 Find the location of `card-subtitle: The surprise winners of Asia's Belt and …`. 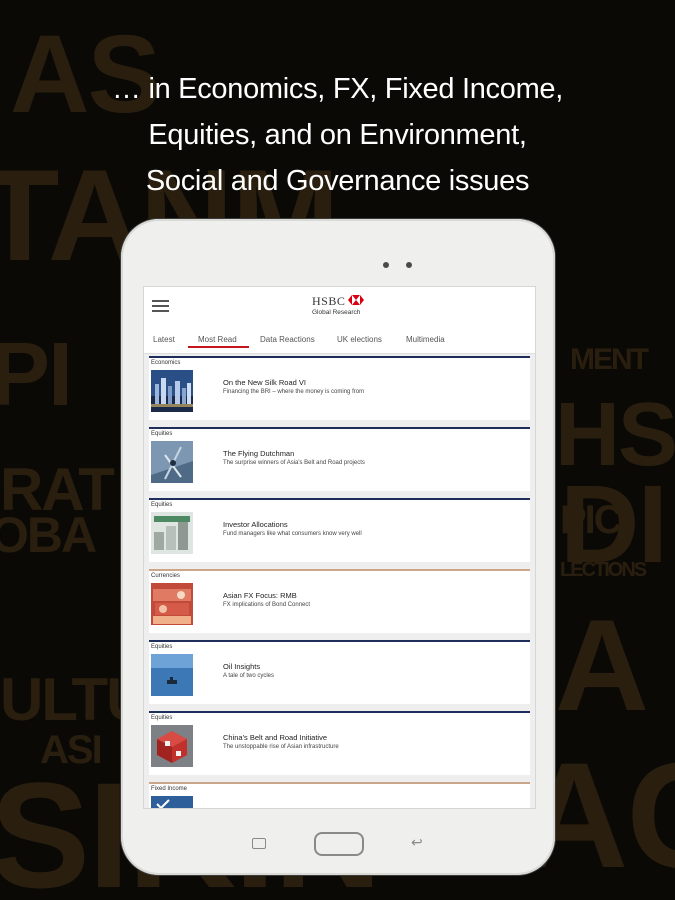

card-subtitle: The surprise winners of Asia's Belt and … is located at coordinates (294, 463).